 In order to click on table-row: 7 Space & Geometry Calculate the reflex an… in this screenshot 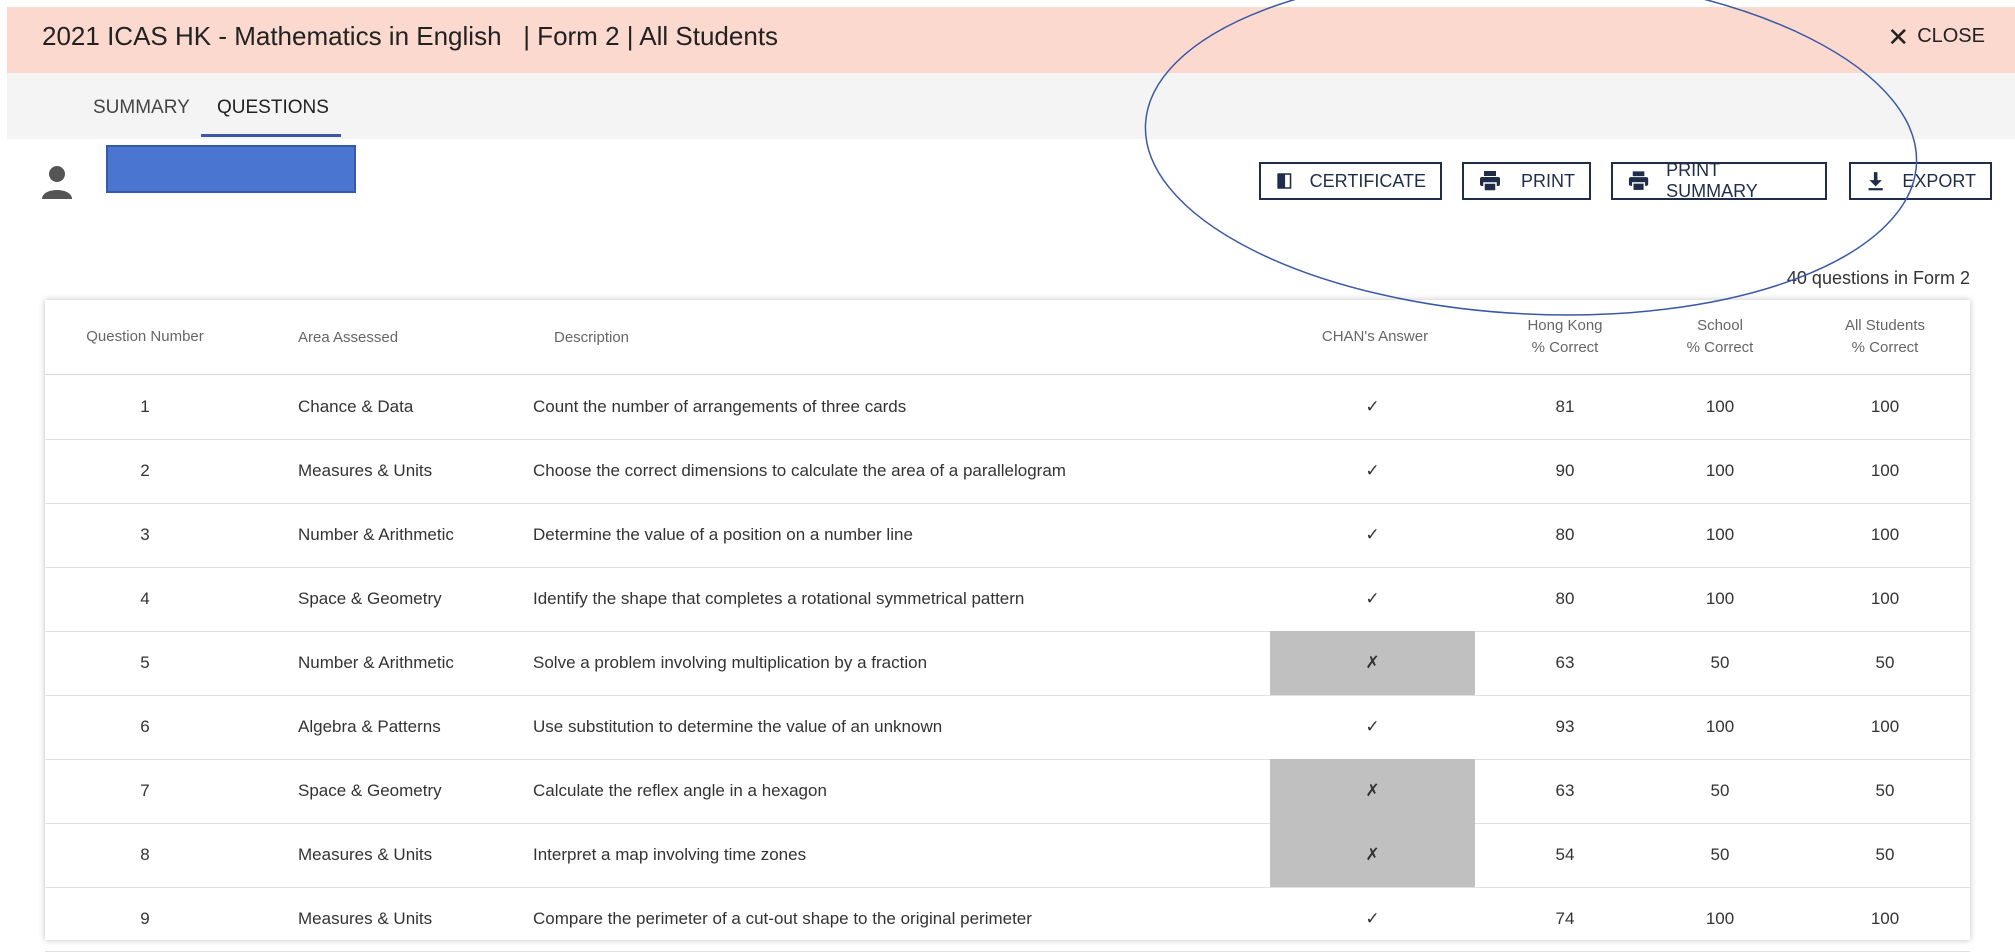, I will do `click(1007, 791)`.